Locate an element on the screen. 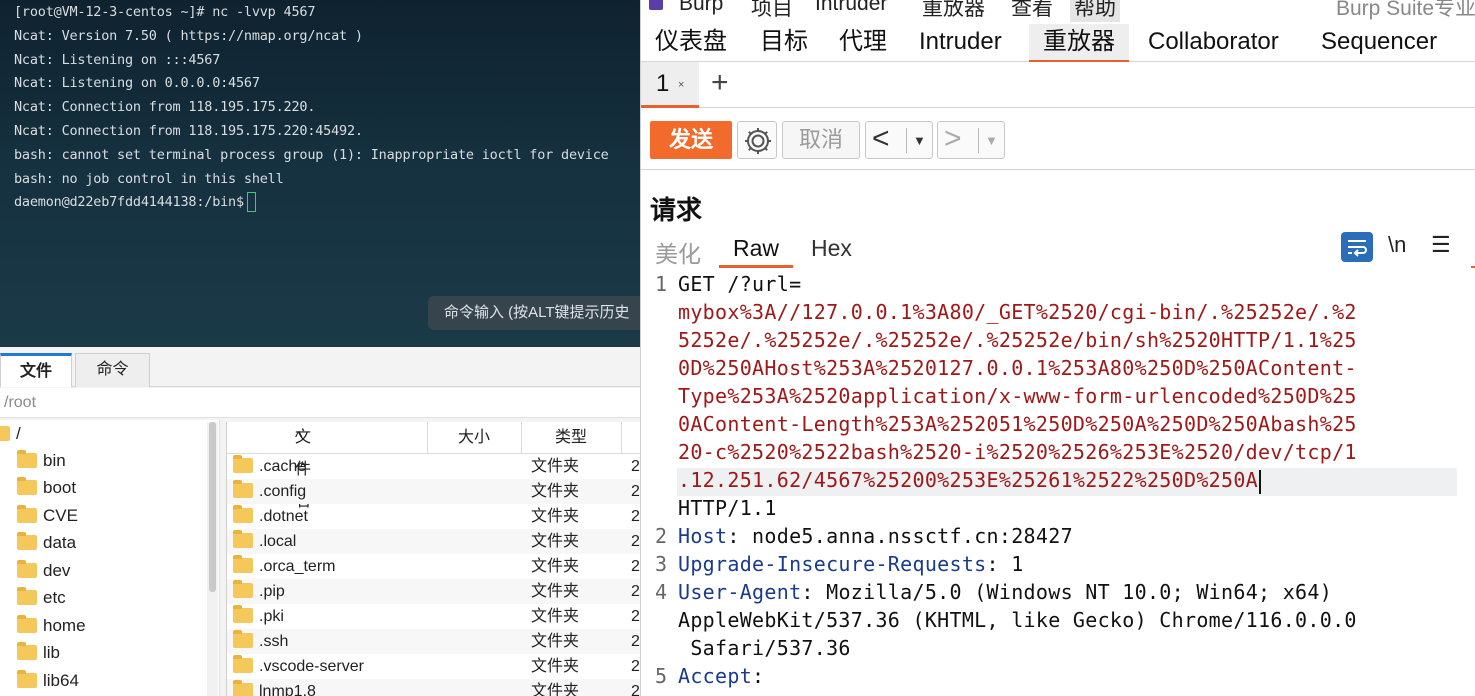  repeater-tab-1: 1 × is located at coordinates (670, 85).